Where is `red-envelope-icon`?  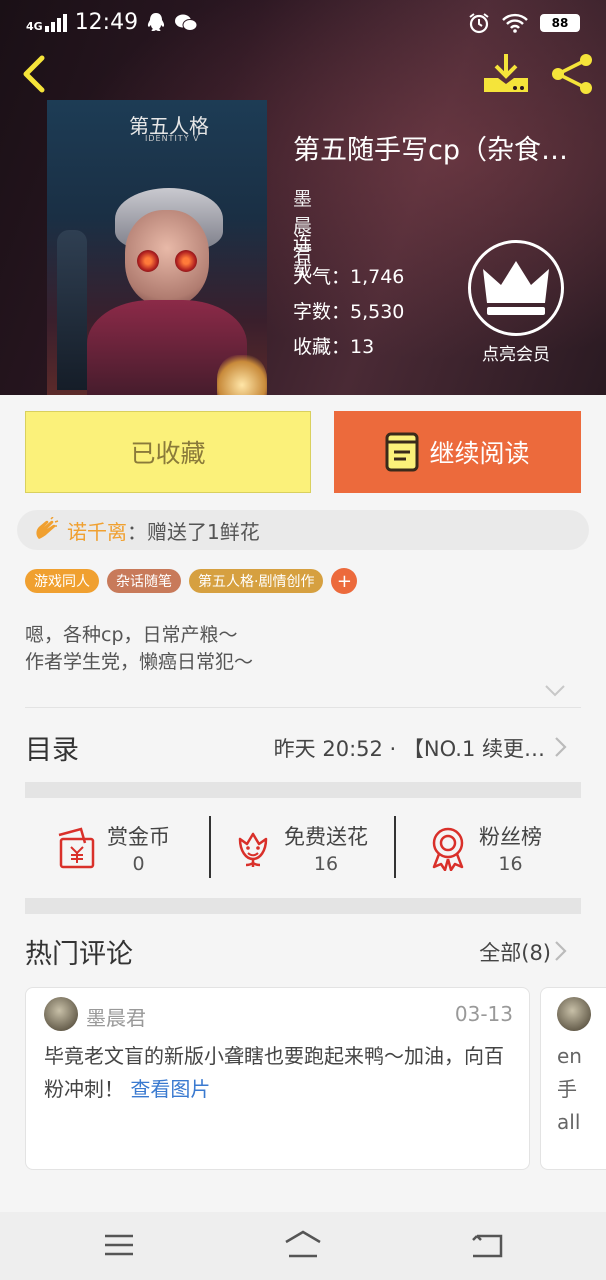
red-envelope-icon is located at coordinates (76, 847).